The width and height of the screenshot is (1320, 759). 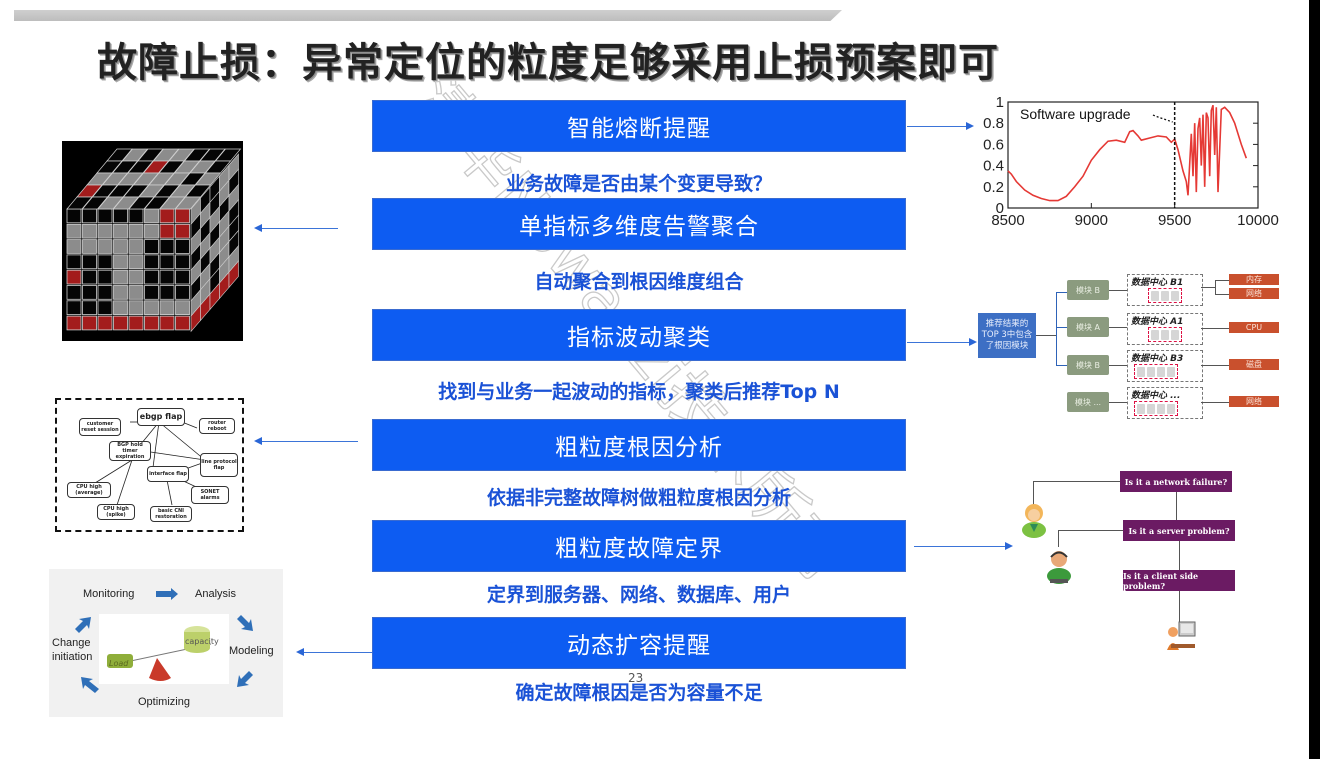 What do you see at coordinates (161, 417) in the screenshot?
I see `fault-node: ebgp flap` at bounding box center [161, 417].